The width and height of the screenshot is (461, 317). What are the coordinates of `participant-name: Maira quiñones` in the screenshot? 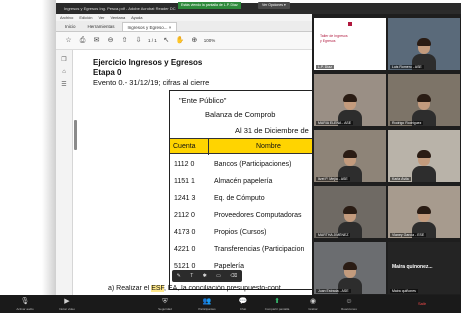 It's located at (404, 291).